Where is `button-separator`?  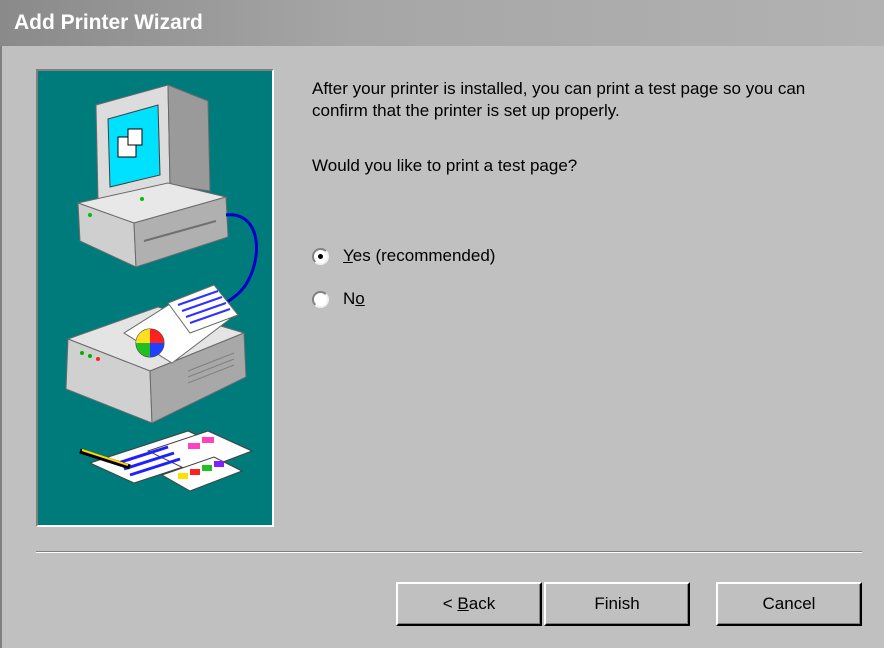
button-separator is located at coordinates (449, 552).